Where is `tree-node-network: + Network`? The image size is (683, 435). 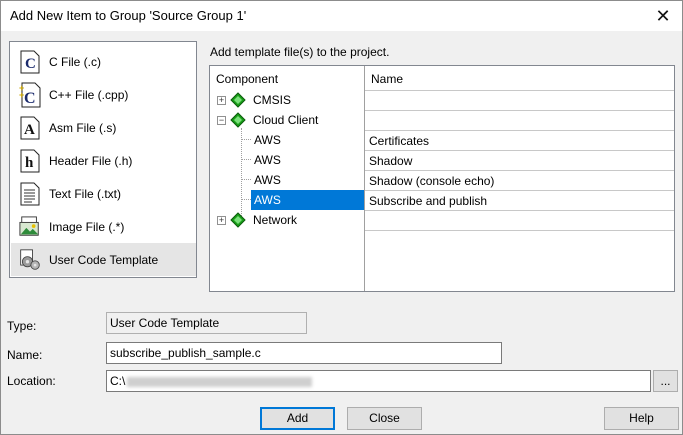
tree-node-network: + Network is located at coordinates (287, 220).